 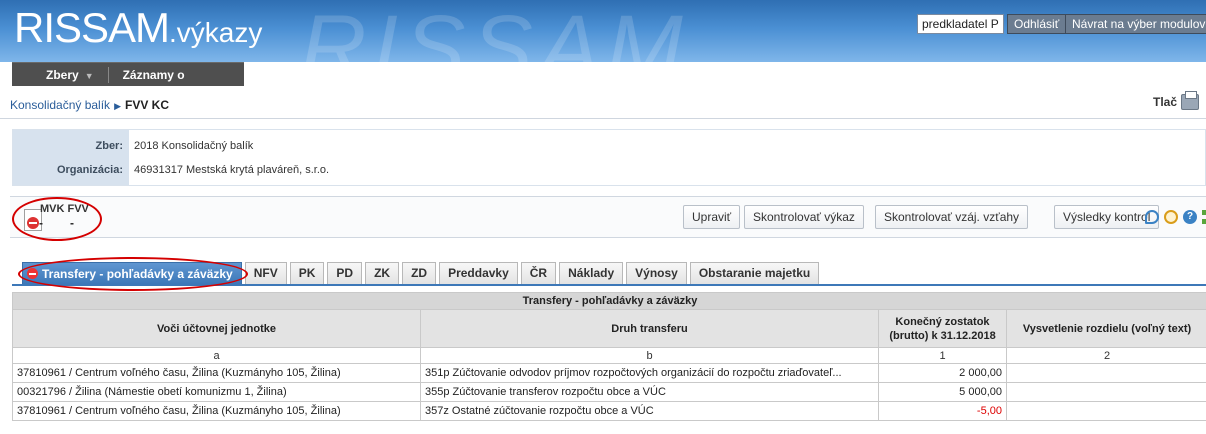 What do you see at coordinates (942, 392) in the screenshot?
I see `table-cell-balance: 5 000,00` at bounding box center [942, 392].